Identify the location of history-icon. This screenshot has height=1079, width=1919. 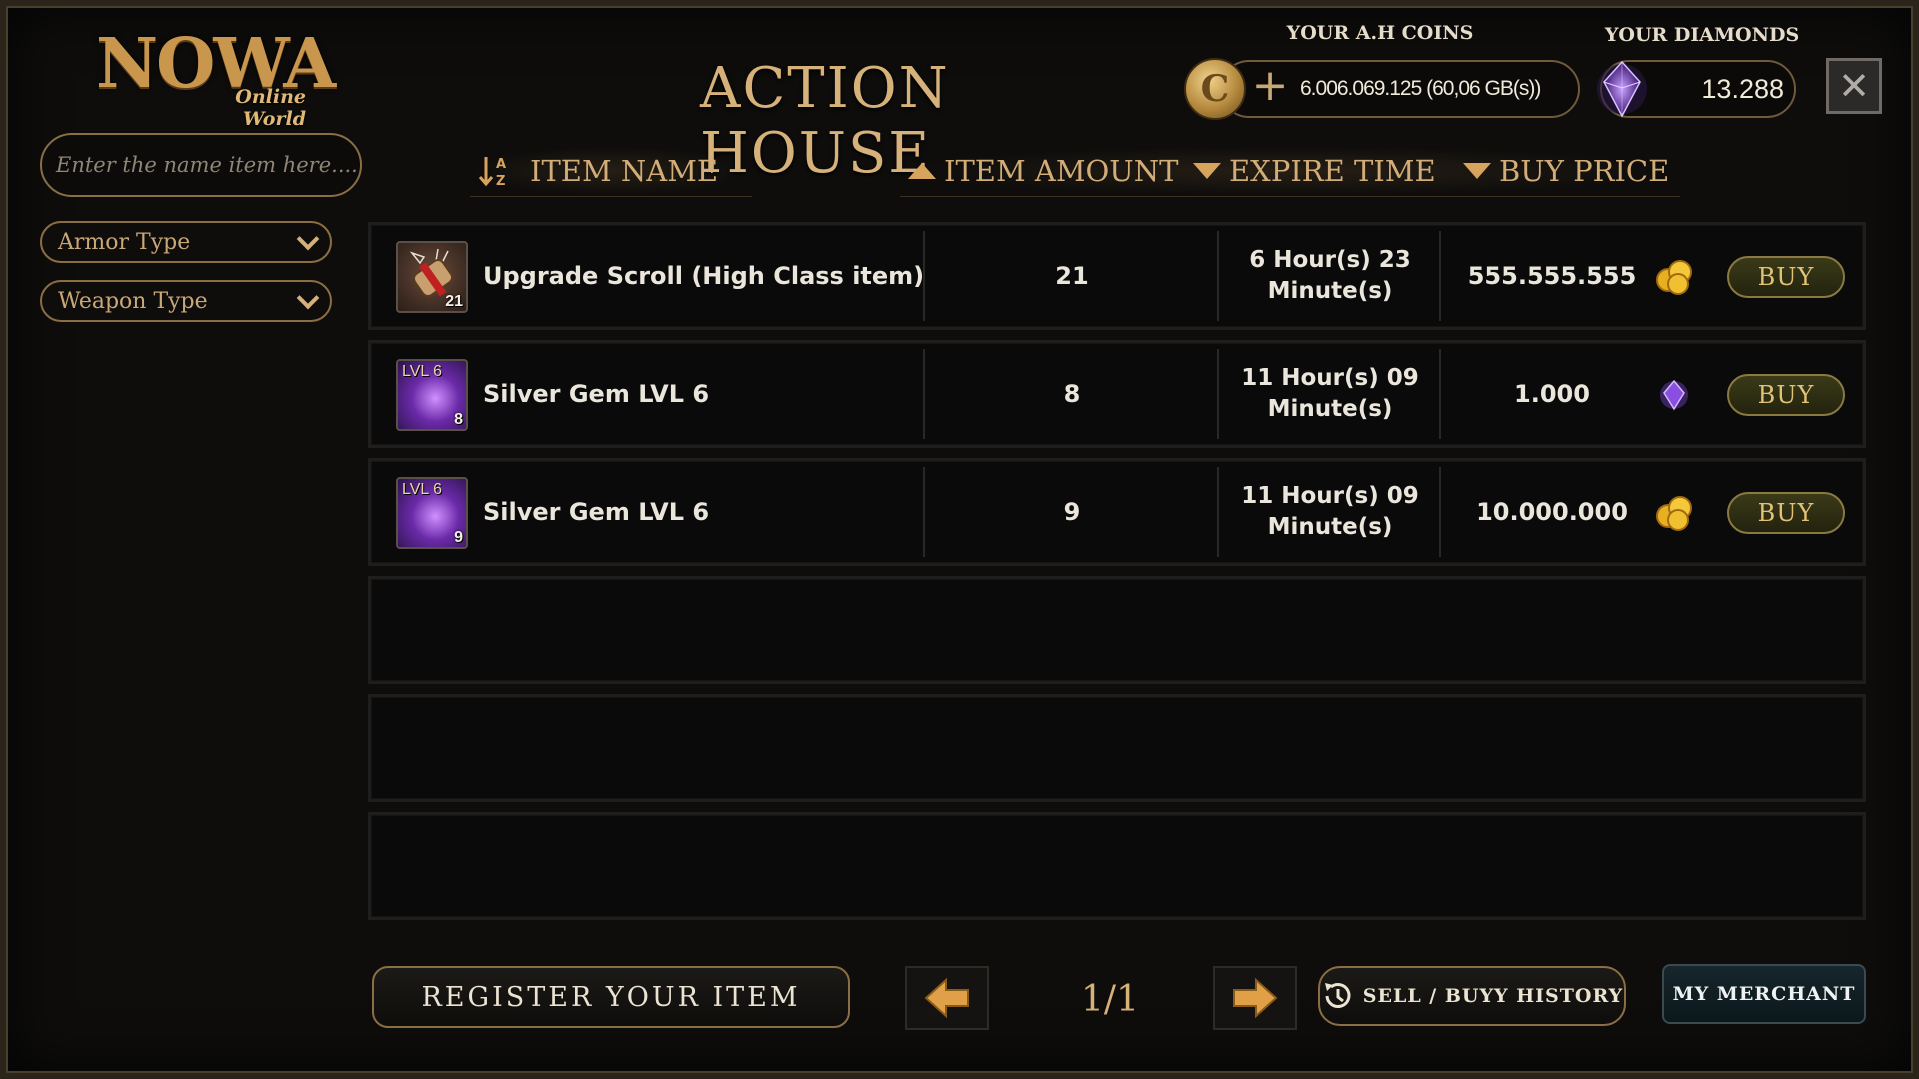
(1337, 995).